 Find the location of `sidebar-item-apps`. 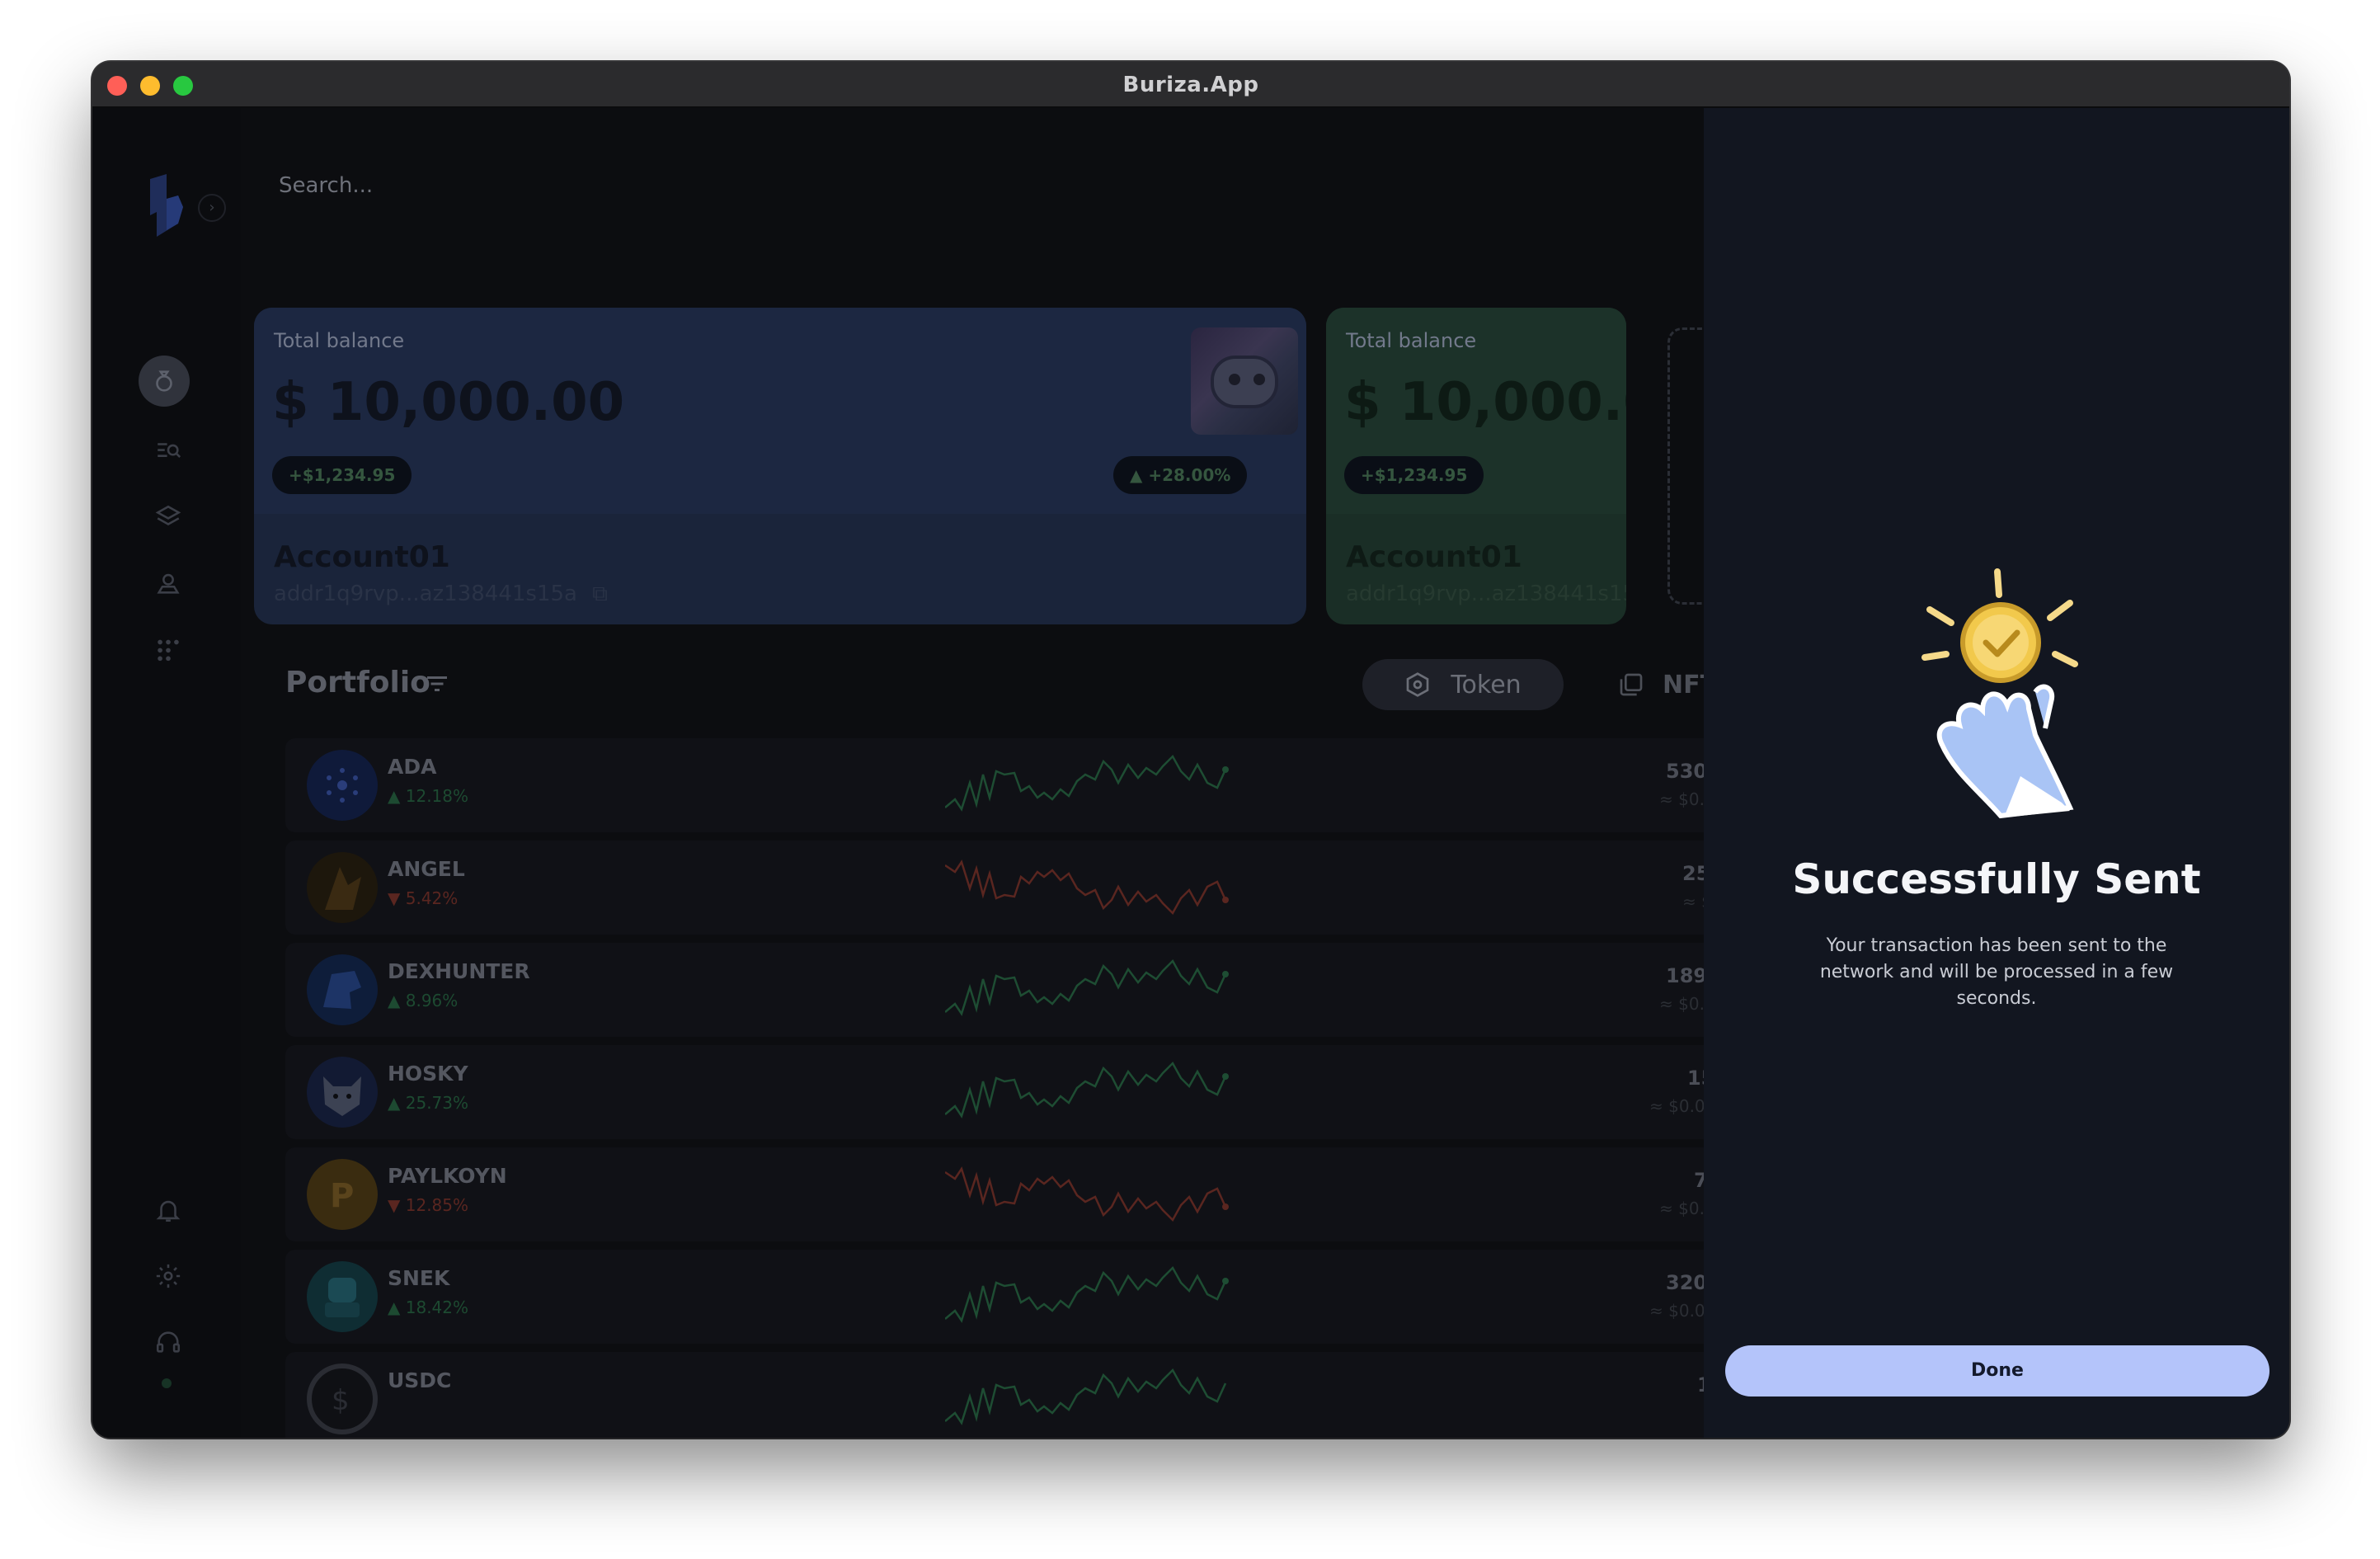

sidebar-item-apps is located at coordinates (168, 649).